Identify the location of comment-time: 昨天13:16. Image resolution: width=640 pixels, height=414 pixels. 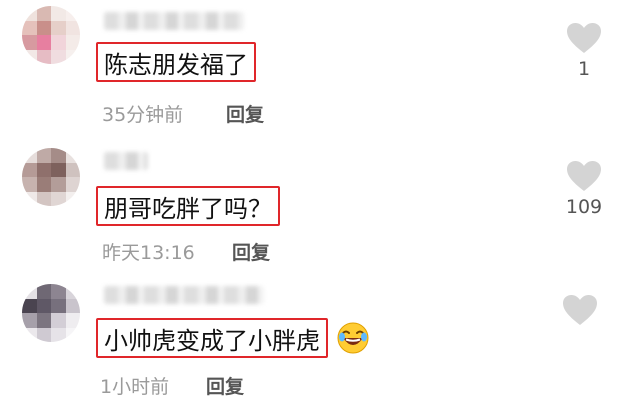
(148, 253).